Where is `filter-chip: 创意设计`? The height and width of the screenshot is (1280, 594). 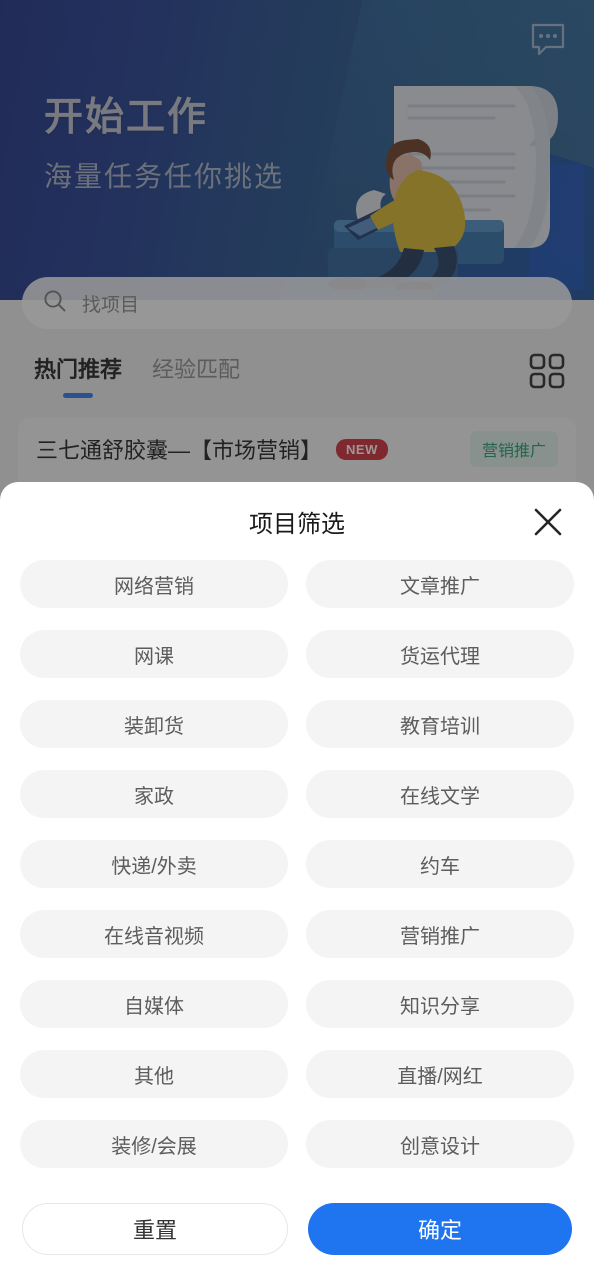 filter-chip: 创意设计 is located at coordinates (440, 1144).